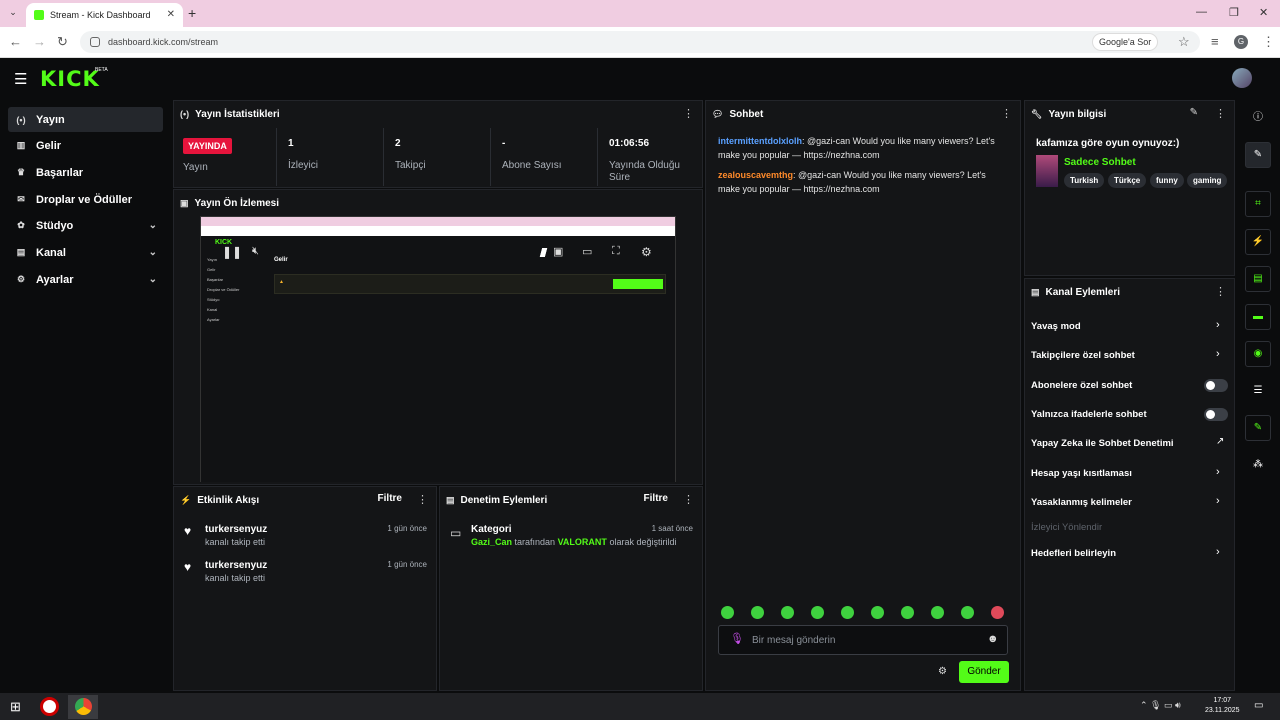 The height and width of the screenshot is (720, 1280). What do you see at coordinates (558, 251) in the screenshot?
I see `picture-in-picture-icon: ▣` at bounding box center [558, 251].